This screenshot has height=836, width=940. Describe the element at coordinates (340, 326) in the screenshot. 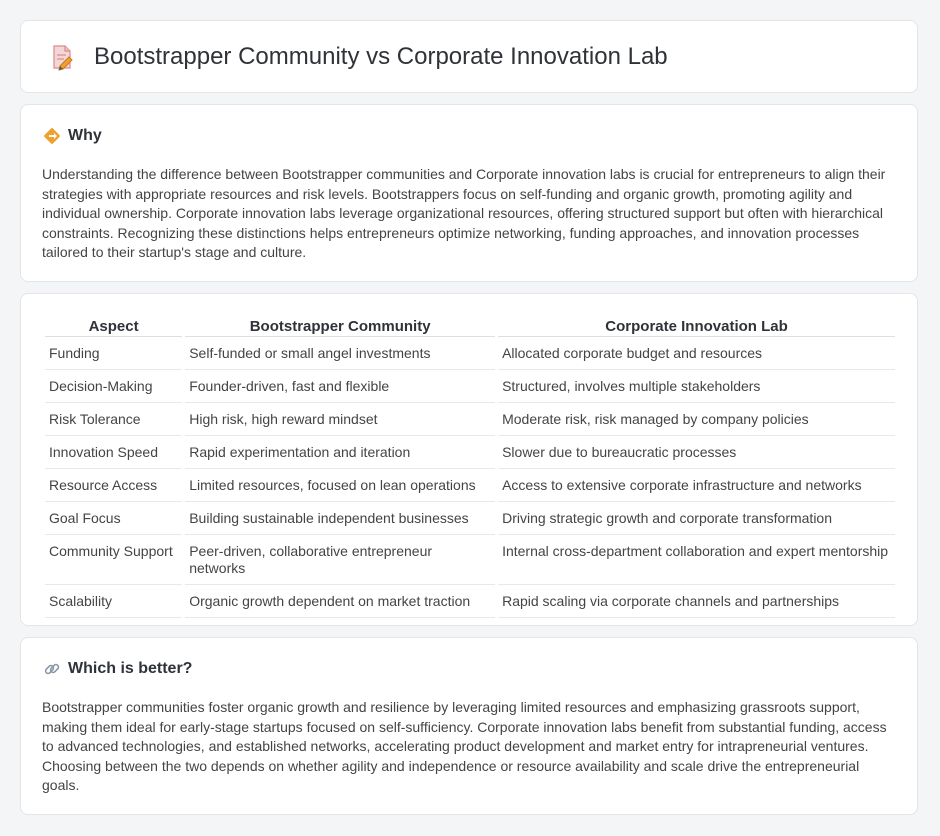

I see `header-bootstrapper: Bootstrapper Community` at that location.